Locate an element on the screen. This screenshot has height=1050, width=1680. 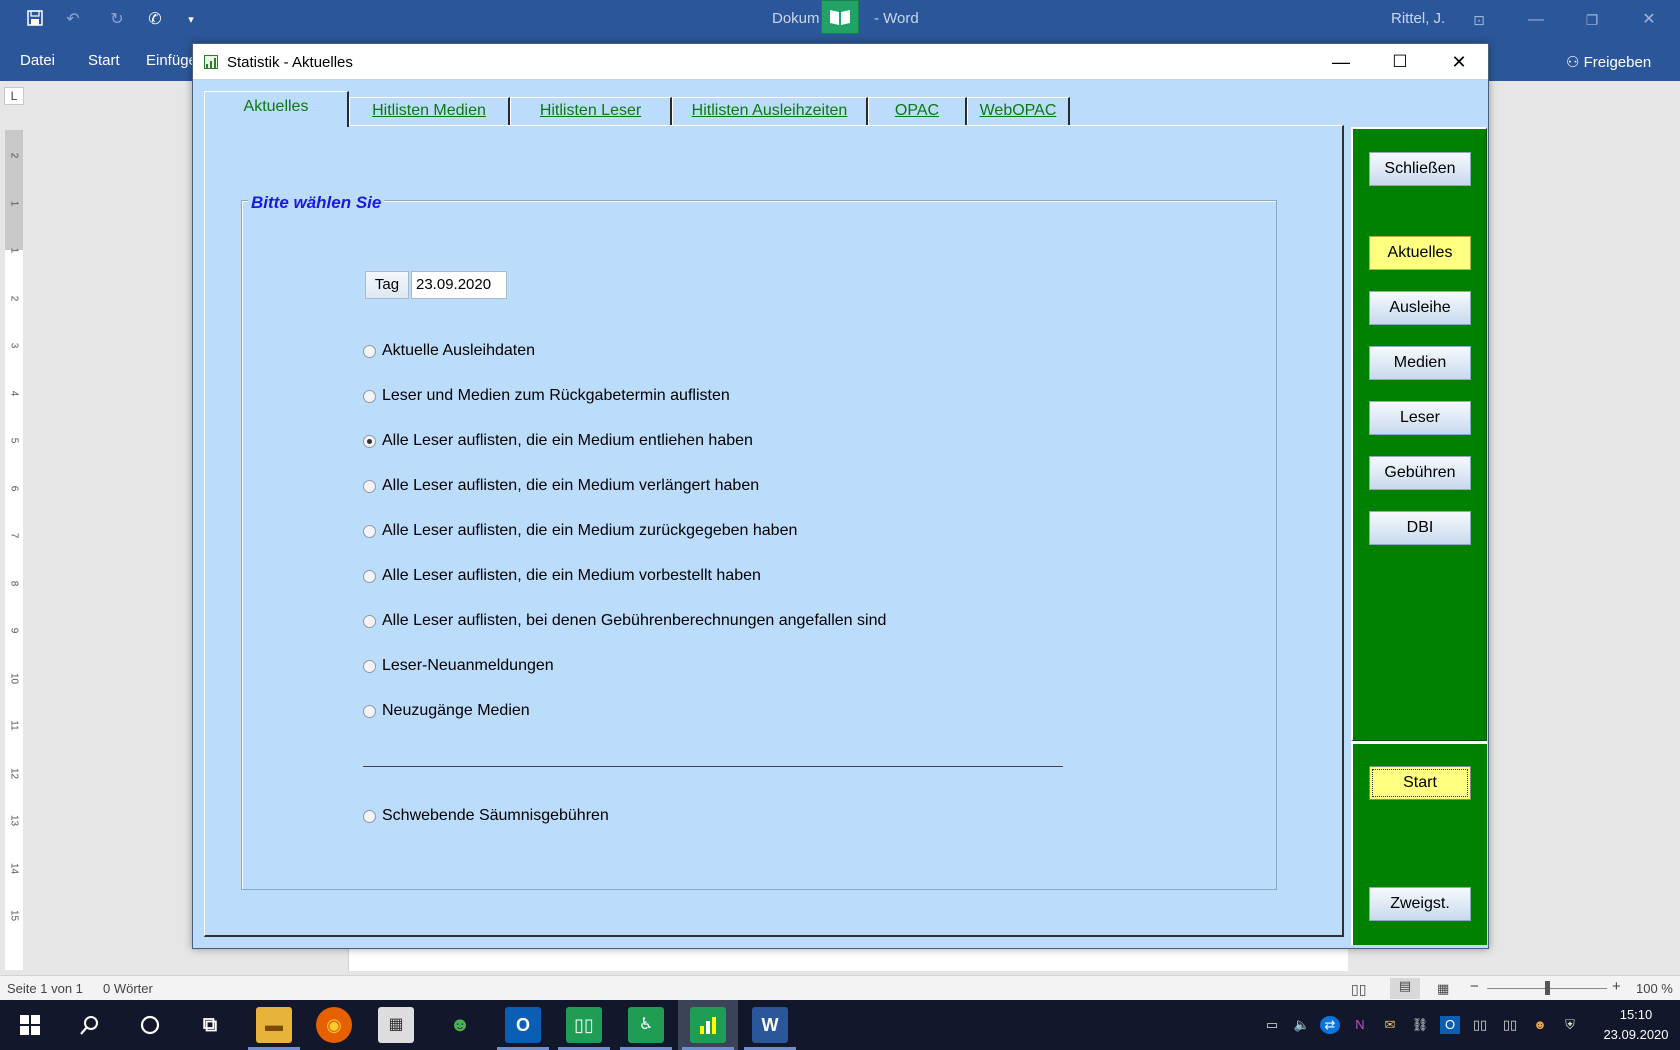
zoom-in-icon: + is located at coordinates (1616, 986).